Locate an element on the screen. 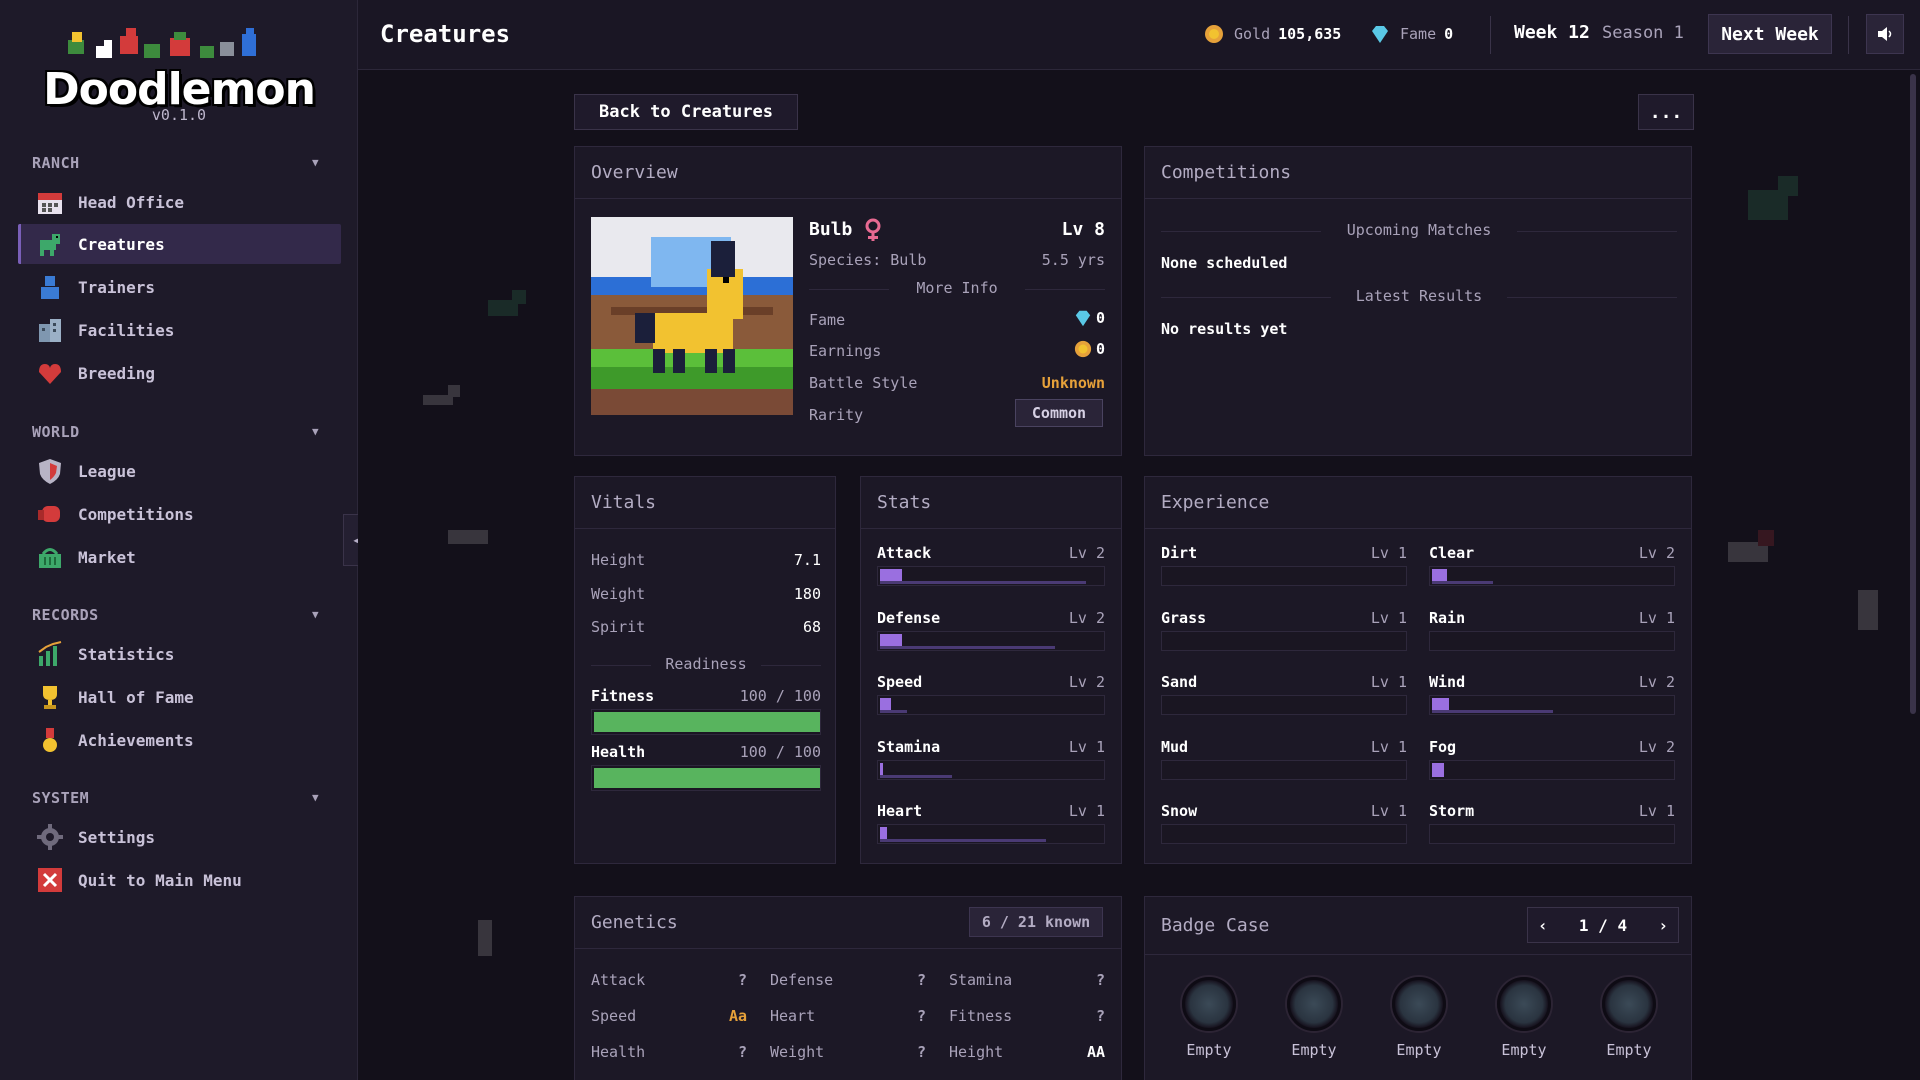 Image resolution: width=1920 pixels, height=1080 pixels. section-toggle-ranch: ▼ is located at coordinates (315, 162).